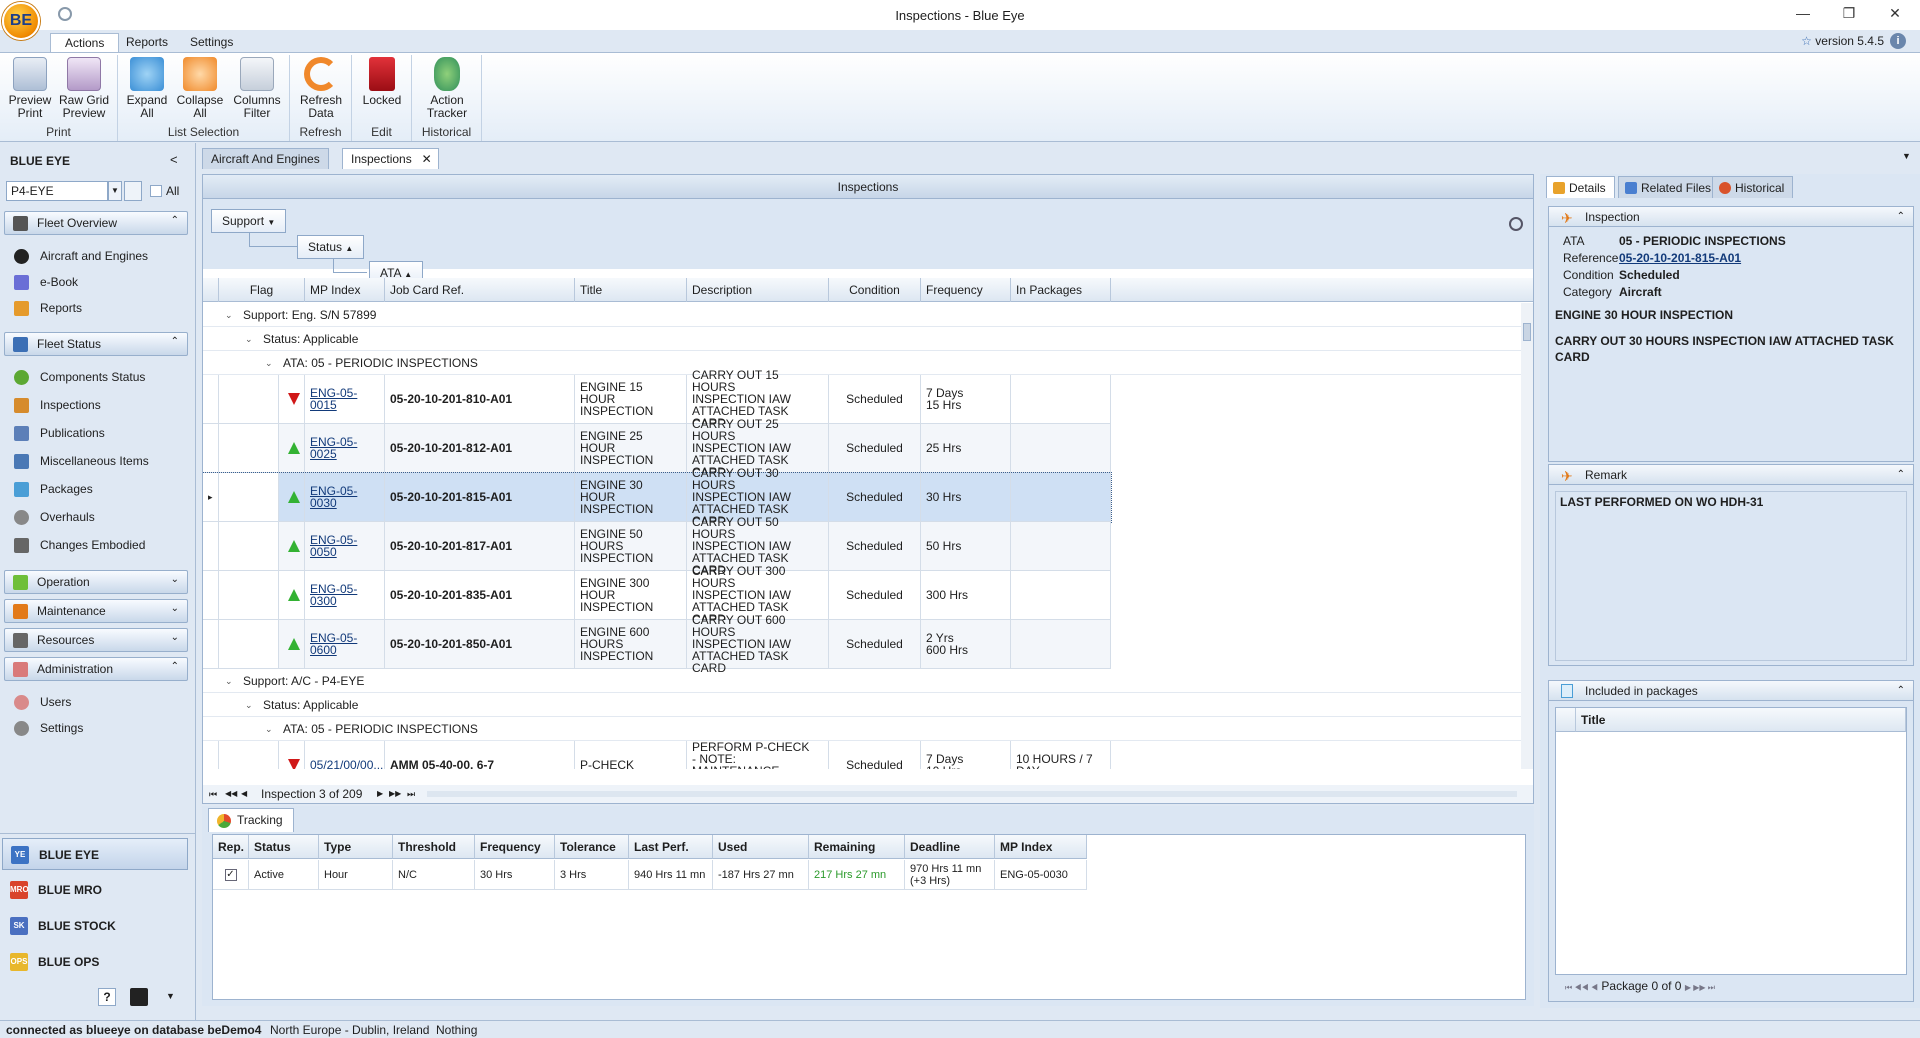 The width and height of the screenshot is (1920, 1038). What do you see at coordinates (251, 820) in the screenshot?
I see `tab-tracking: Tracking` at bounding box center [251, 820].